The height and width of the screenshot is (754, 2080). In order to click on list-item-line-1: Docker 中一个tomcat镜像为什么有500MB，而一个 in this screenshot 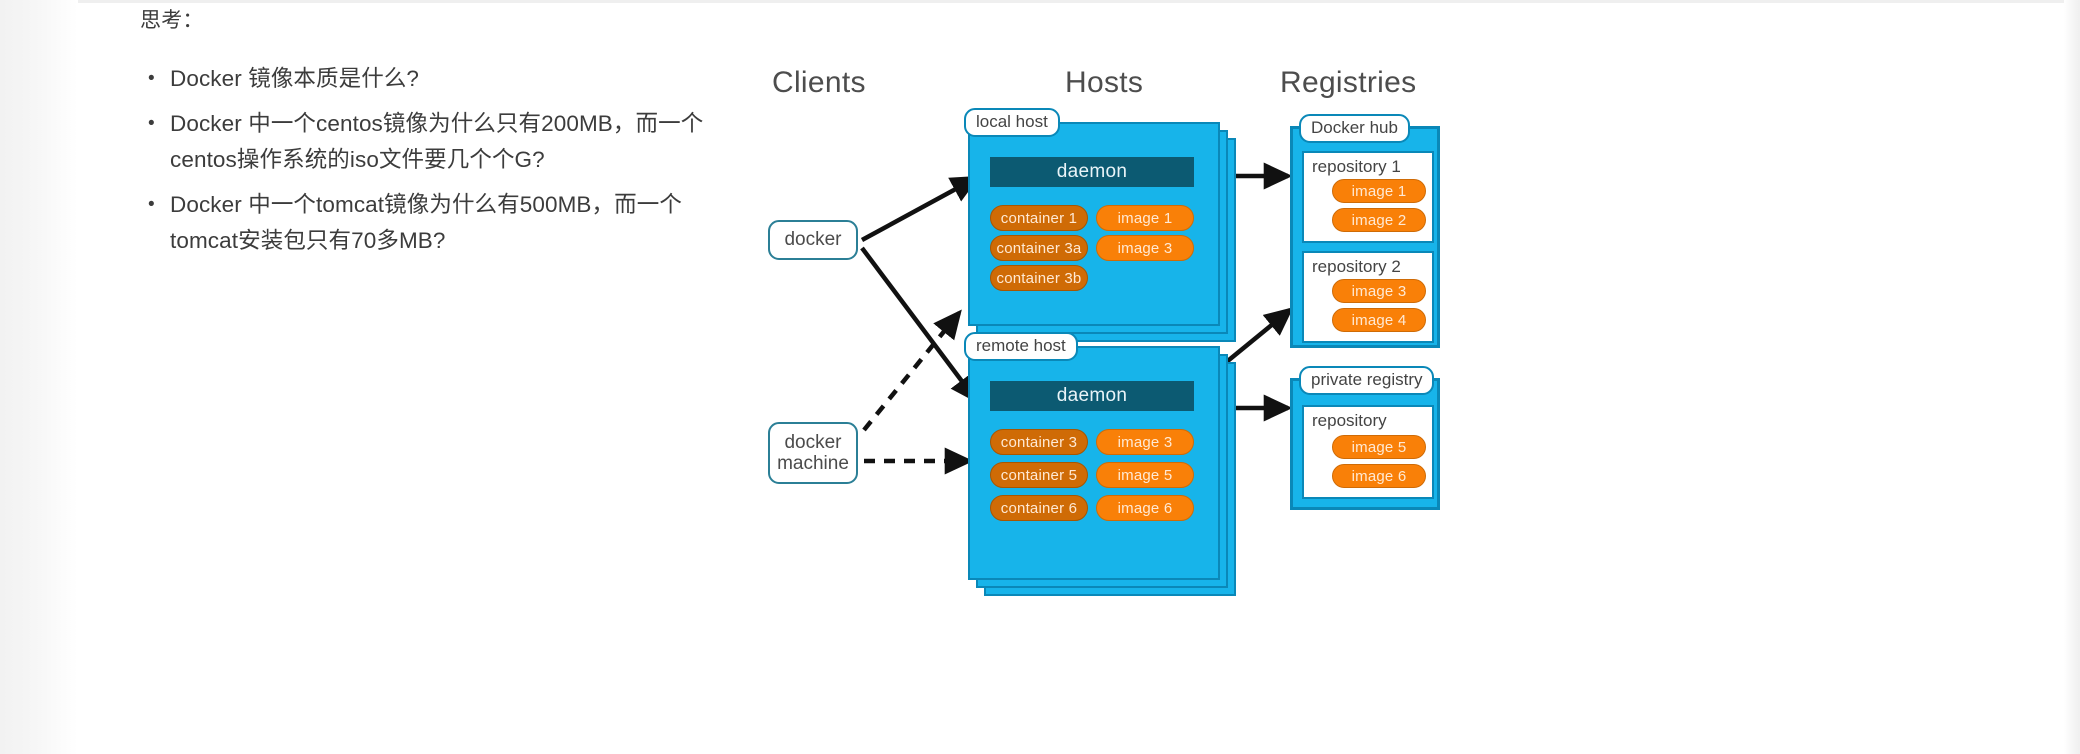, I will do `click(426, 205)`.